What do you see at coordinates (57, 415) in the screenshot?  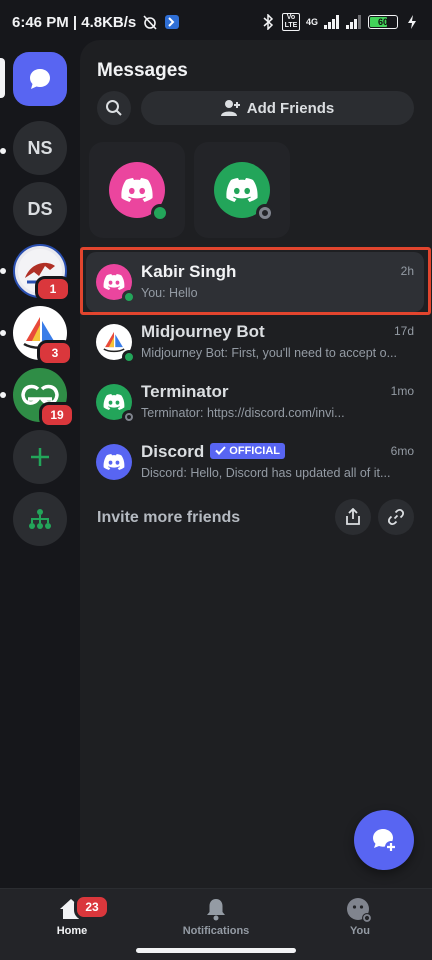 I see `mention-badge: 19` at bounding box center [57, 415].